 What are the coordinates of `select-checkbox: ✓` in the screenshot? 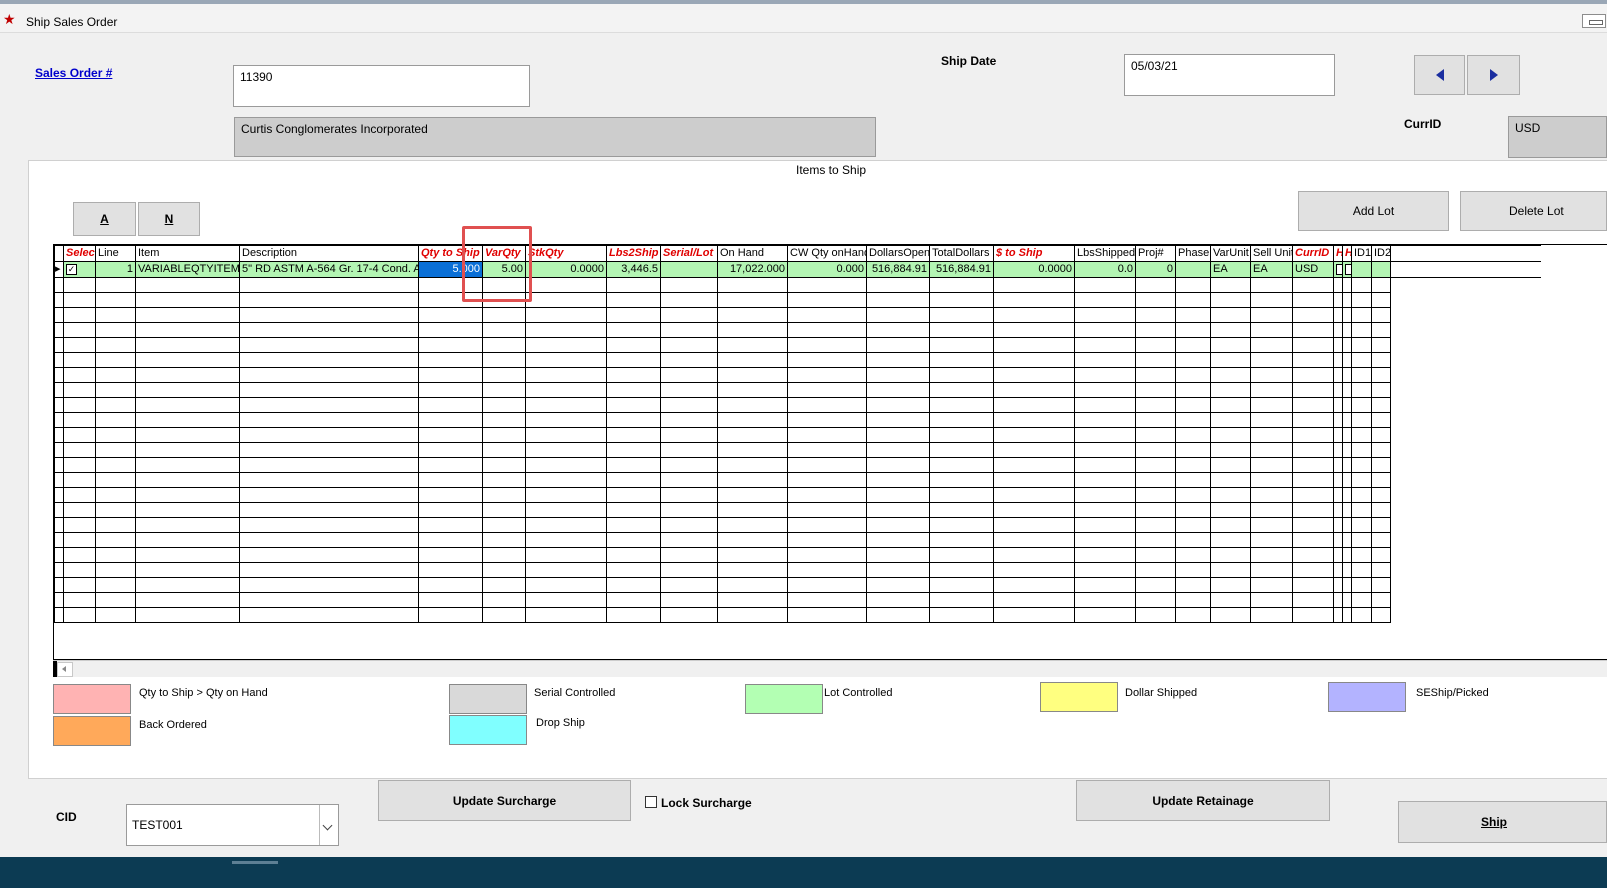 It's located at (71, 269).